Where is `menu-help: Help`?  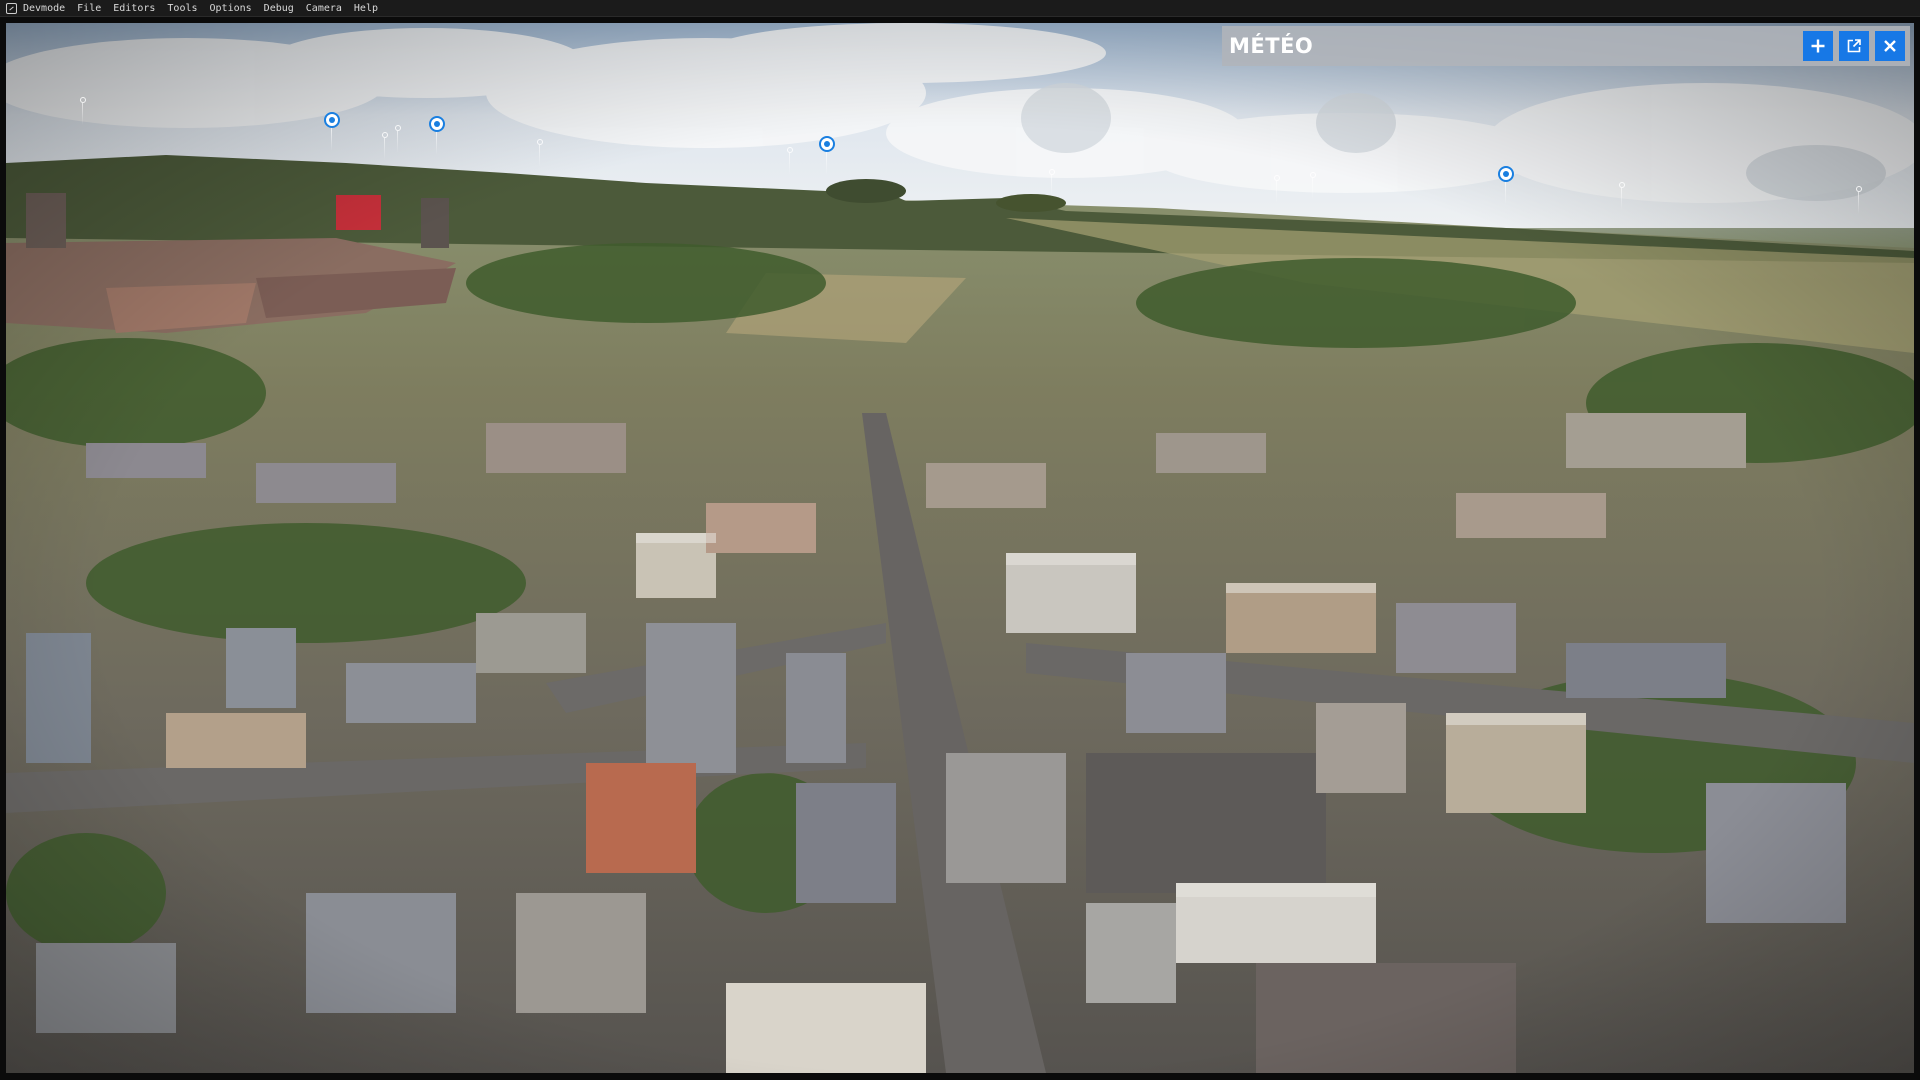
menu-help: Help is located at coordinates (366, 8).